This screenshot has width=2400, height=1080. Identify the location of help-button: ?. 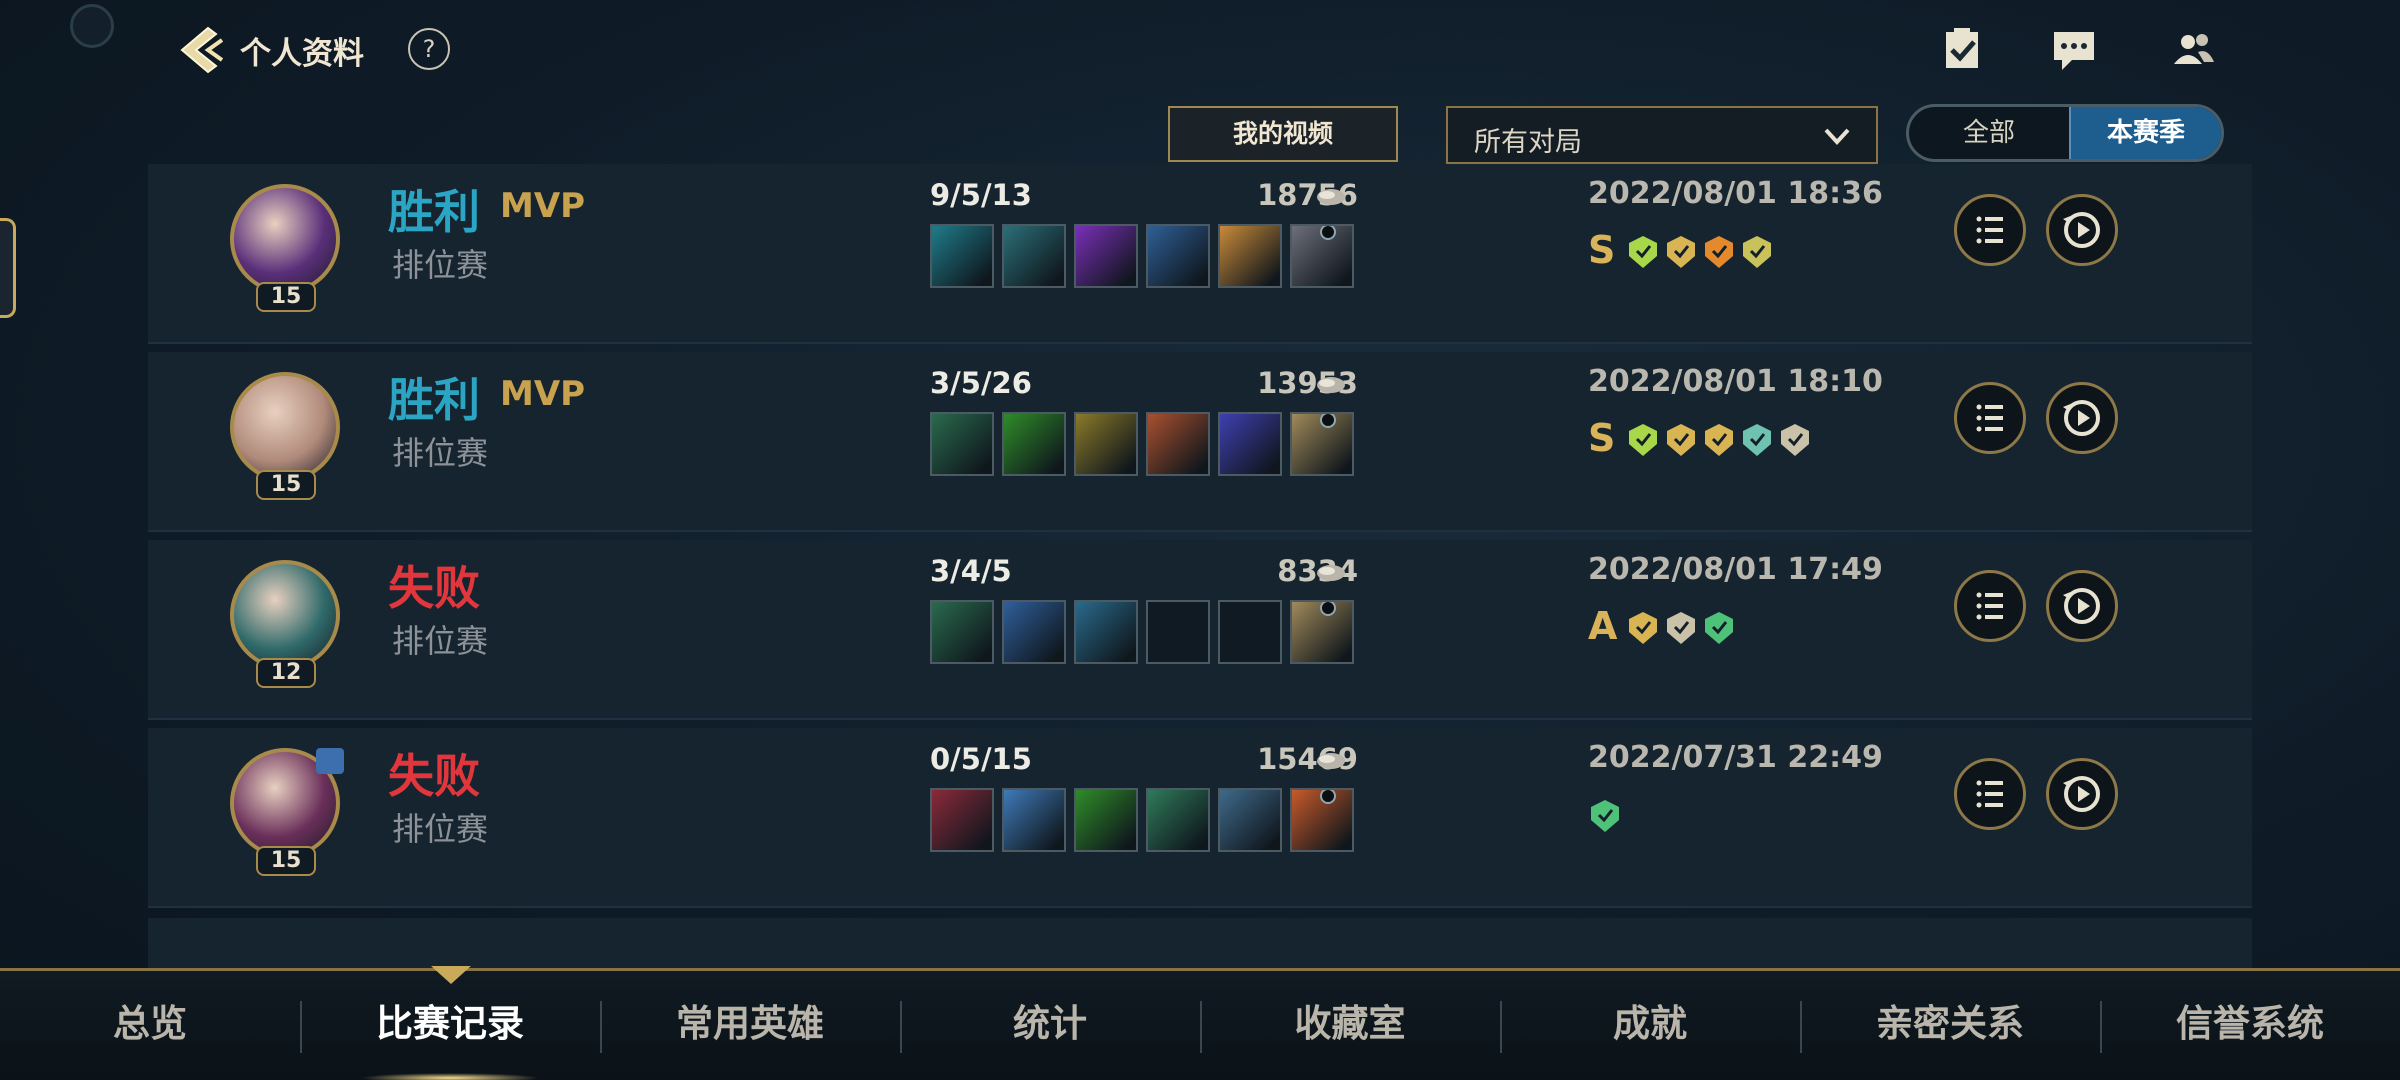
(429, 49).